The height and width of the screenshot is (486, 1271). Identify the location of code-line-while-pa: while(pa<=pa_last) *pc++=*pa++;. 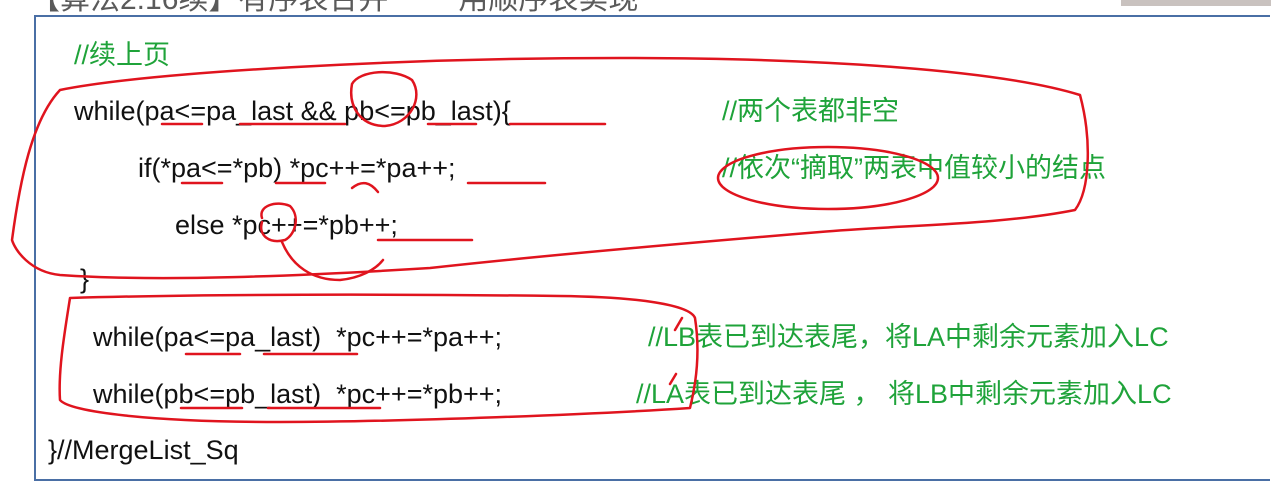
(298, 337).